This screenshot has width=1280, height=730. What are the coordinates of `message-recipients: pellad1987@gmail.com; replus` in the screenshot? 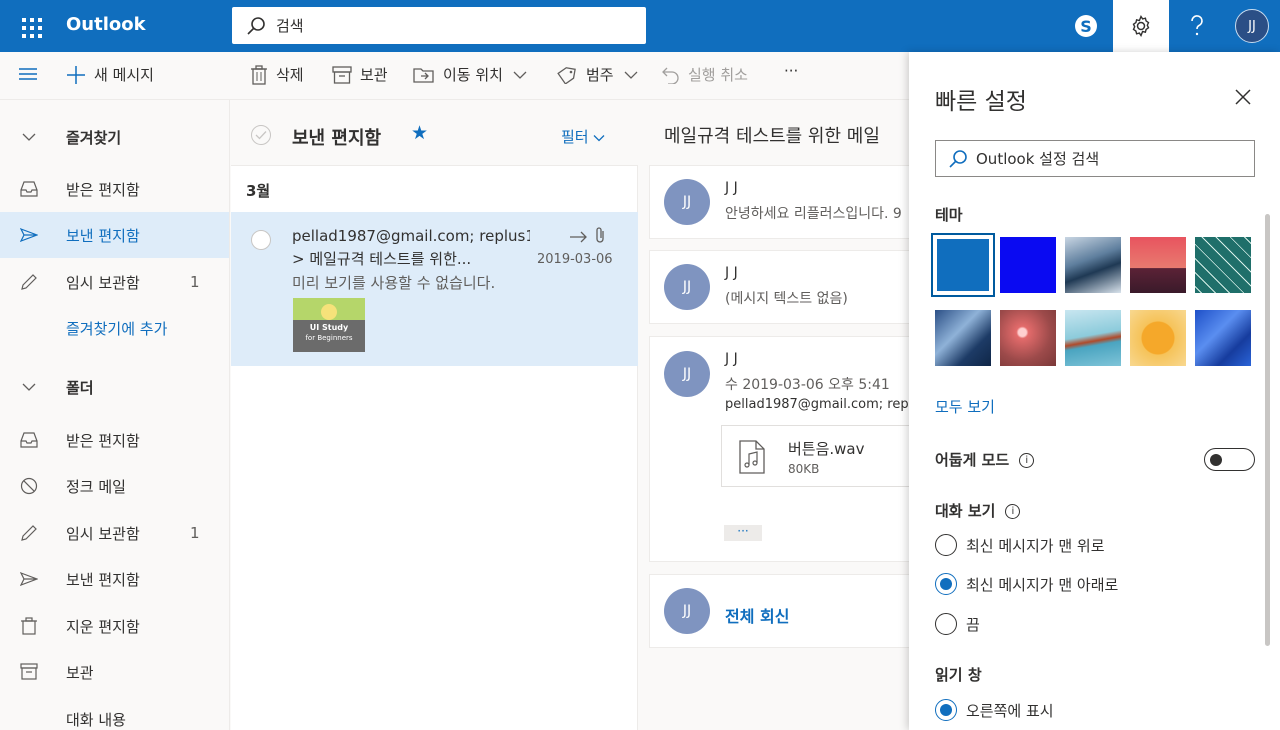 It's located at (817, 404).